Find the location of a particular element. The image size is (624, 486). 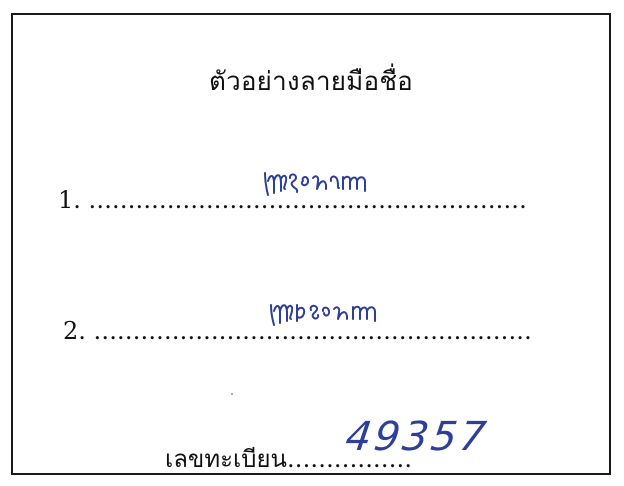

signature-line-number: 1. is located at coordinates (69, 200).